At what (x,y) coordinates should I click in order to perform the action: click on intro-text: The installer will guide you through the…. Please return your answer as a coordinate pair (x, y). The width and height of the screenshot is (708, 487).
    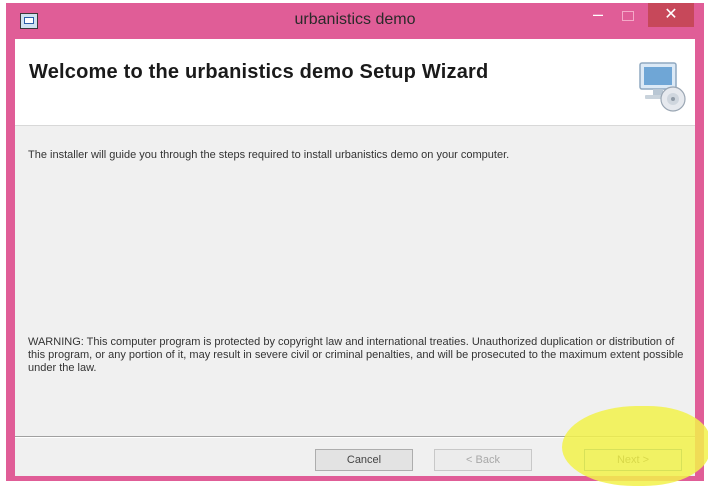
    Looking at the image, I should click on (269, 155).